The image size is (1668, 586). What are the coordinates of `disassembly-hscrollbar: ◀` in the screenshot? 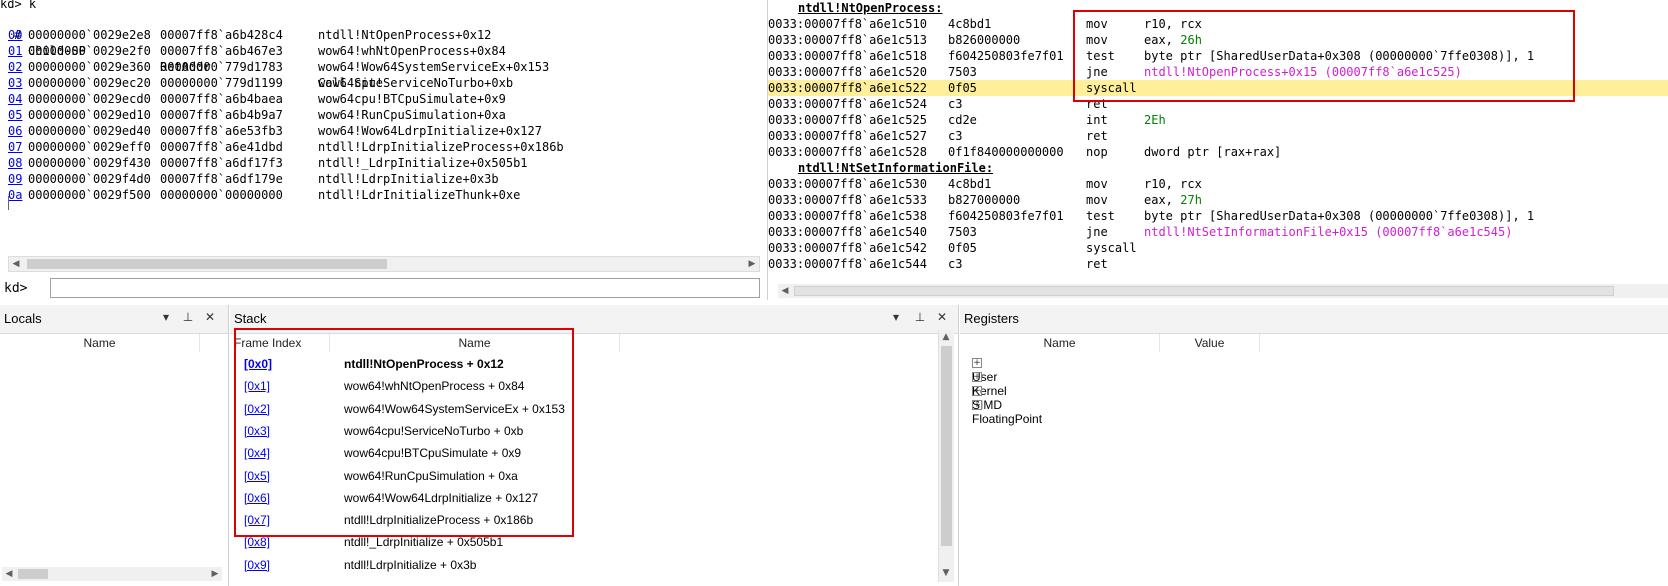 It's located at (1223, 291).